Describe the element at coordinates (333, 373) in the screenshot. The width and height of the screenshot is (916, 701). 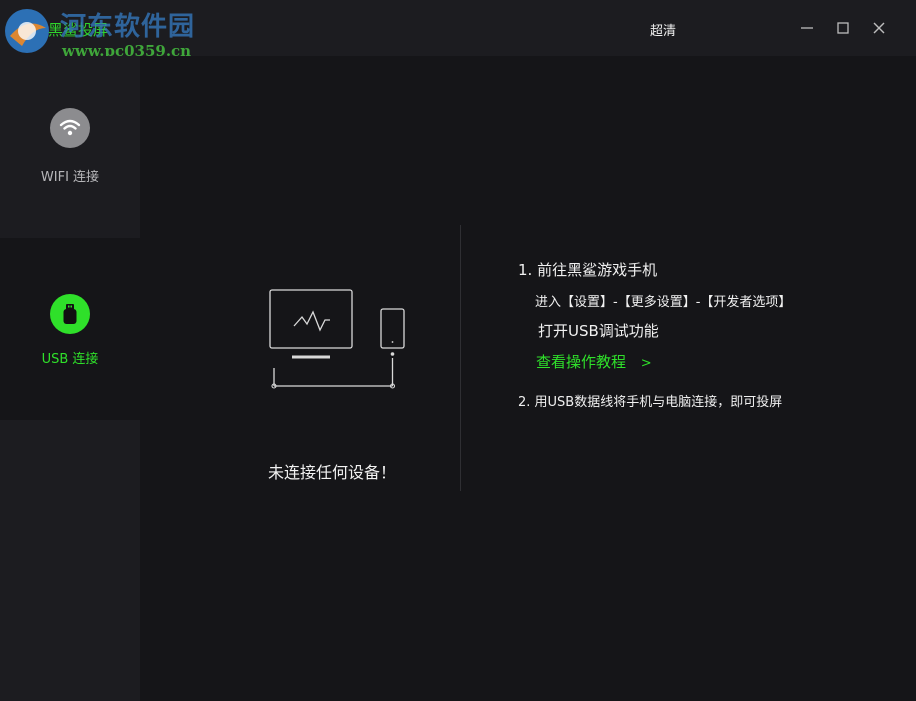
I see `cable-line` at that location.